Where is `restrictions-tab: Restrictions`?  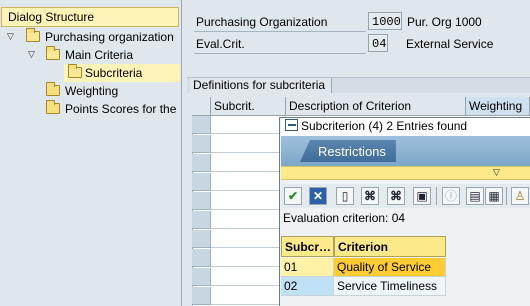 restrictions-tab: Restrictions is located at coordinates (348, 151).